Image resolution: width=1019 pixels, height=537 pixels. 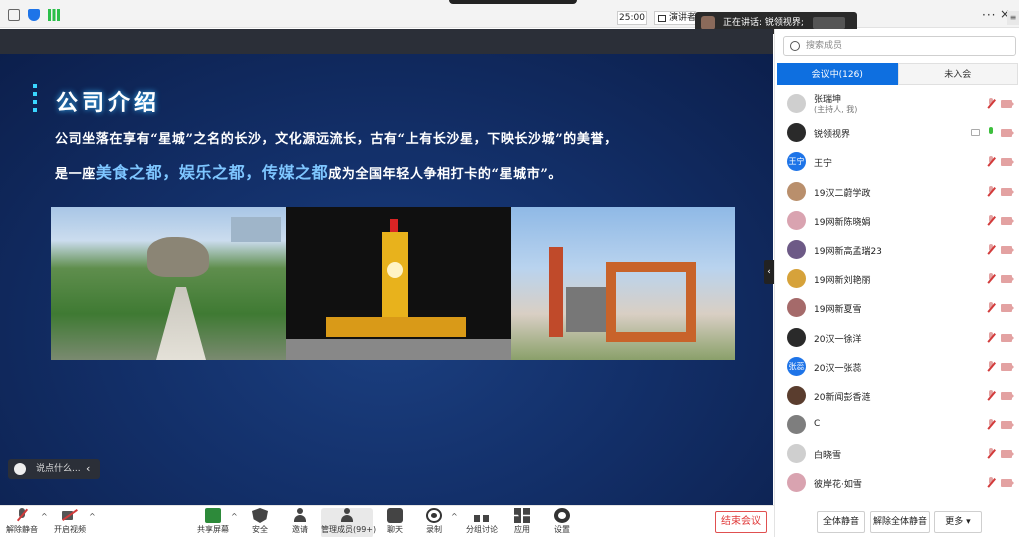 What do you see at coordinates (841, 522) in the screenshot?
I see `mute-all-button: 全体静音` at bounding box center [841, 522].